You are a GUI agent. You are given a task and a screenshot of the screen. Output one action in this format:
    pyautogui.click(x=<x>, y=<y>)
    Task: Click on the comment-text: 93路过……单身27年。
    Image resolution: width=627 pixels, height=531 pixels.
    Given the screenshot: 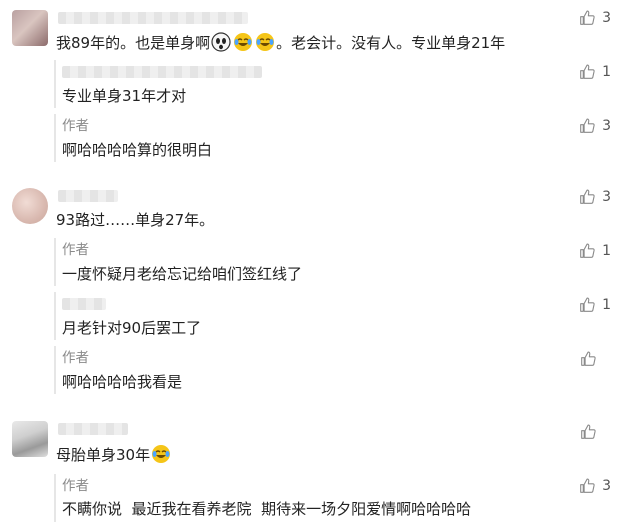 What is the action you would take?
    pyautogui.click(x=135, y=220)
    